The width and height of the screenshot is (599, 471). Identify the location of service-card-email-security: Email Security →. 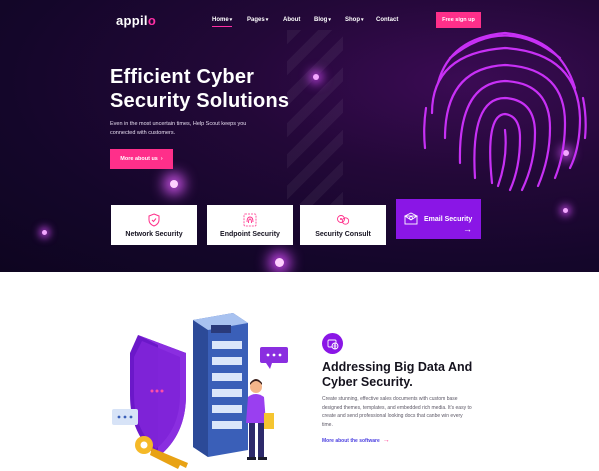
(438, 219).